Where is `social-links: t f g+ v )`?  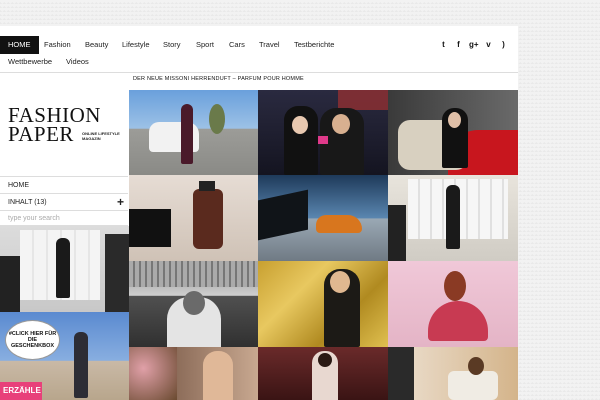 social-links: t f g+ v ) is located at coordinates (473, 45).